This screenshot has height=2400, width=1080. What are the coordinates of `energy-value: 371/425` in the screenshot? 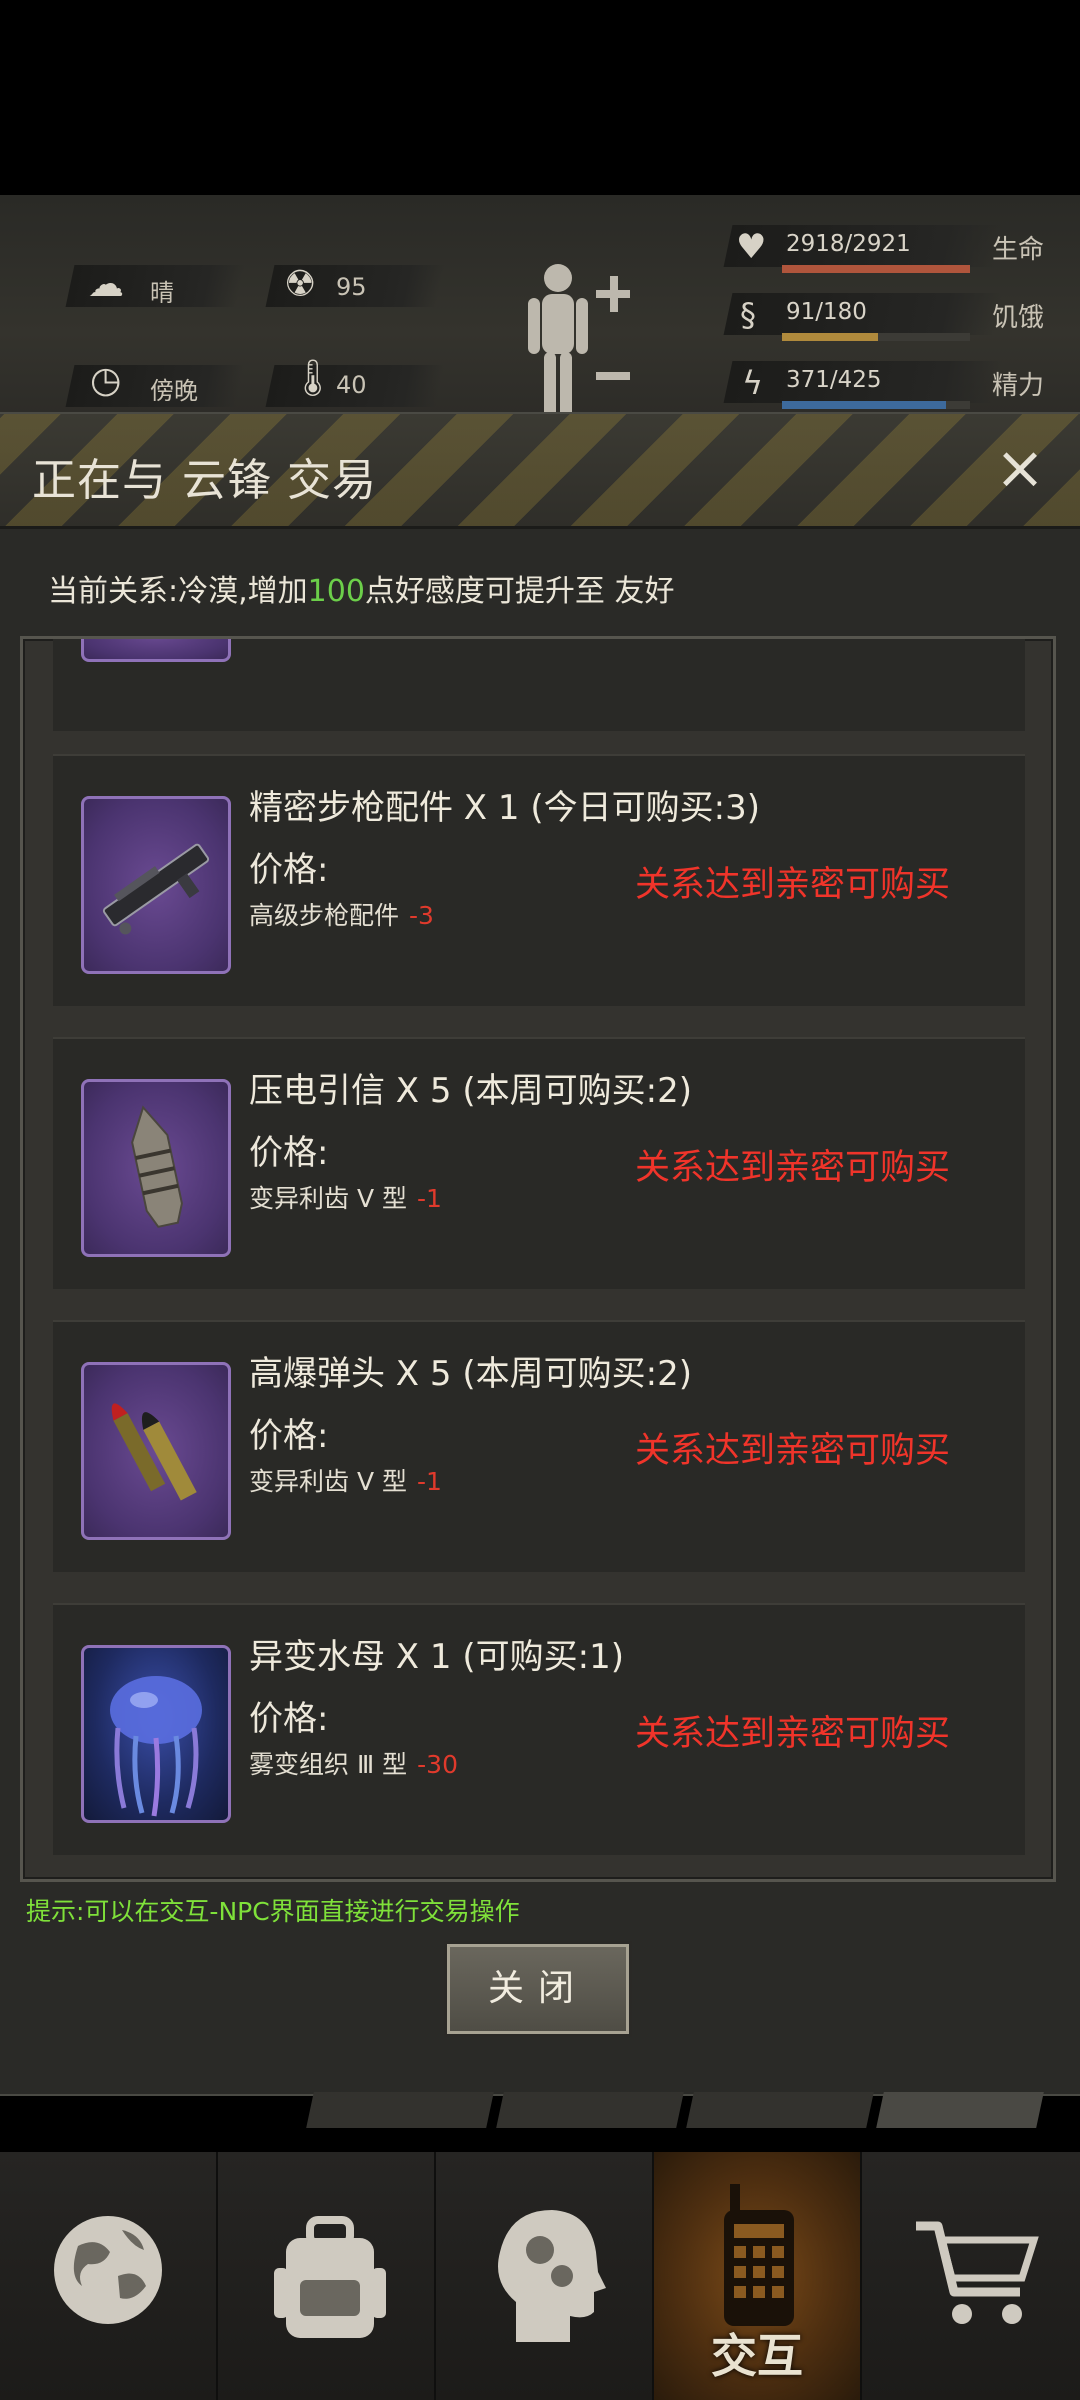 It's located at (834, 380).